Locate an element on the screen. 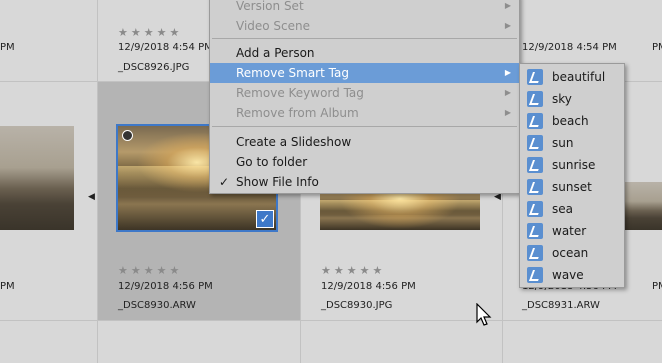 The height and width of the screenshot is (363, 662). menu-item-remove-from-album: Remove from Album ▶ is located at coordinates (364, 113).